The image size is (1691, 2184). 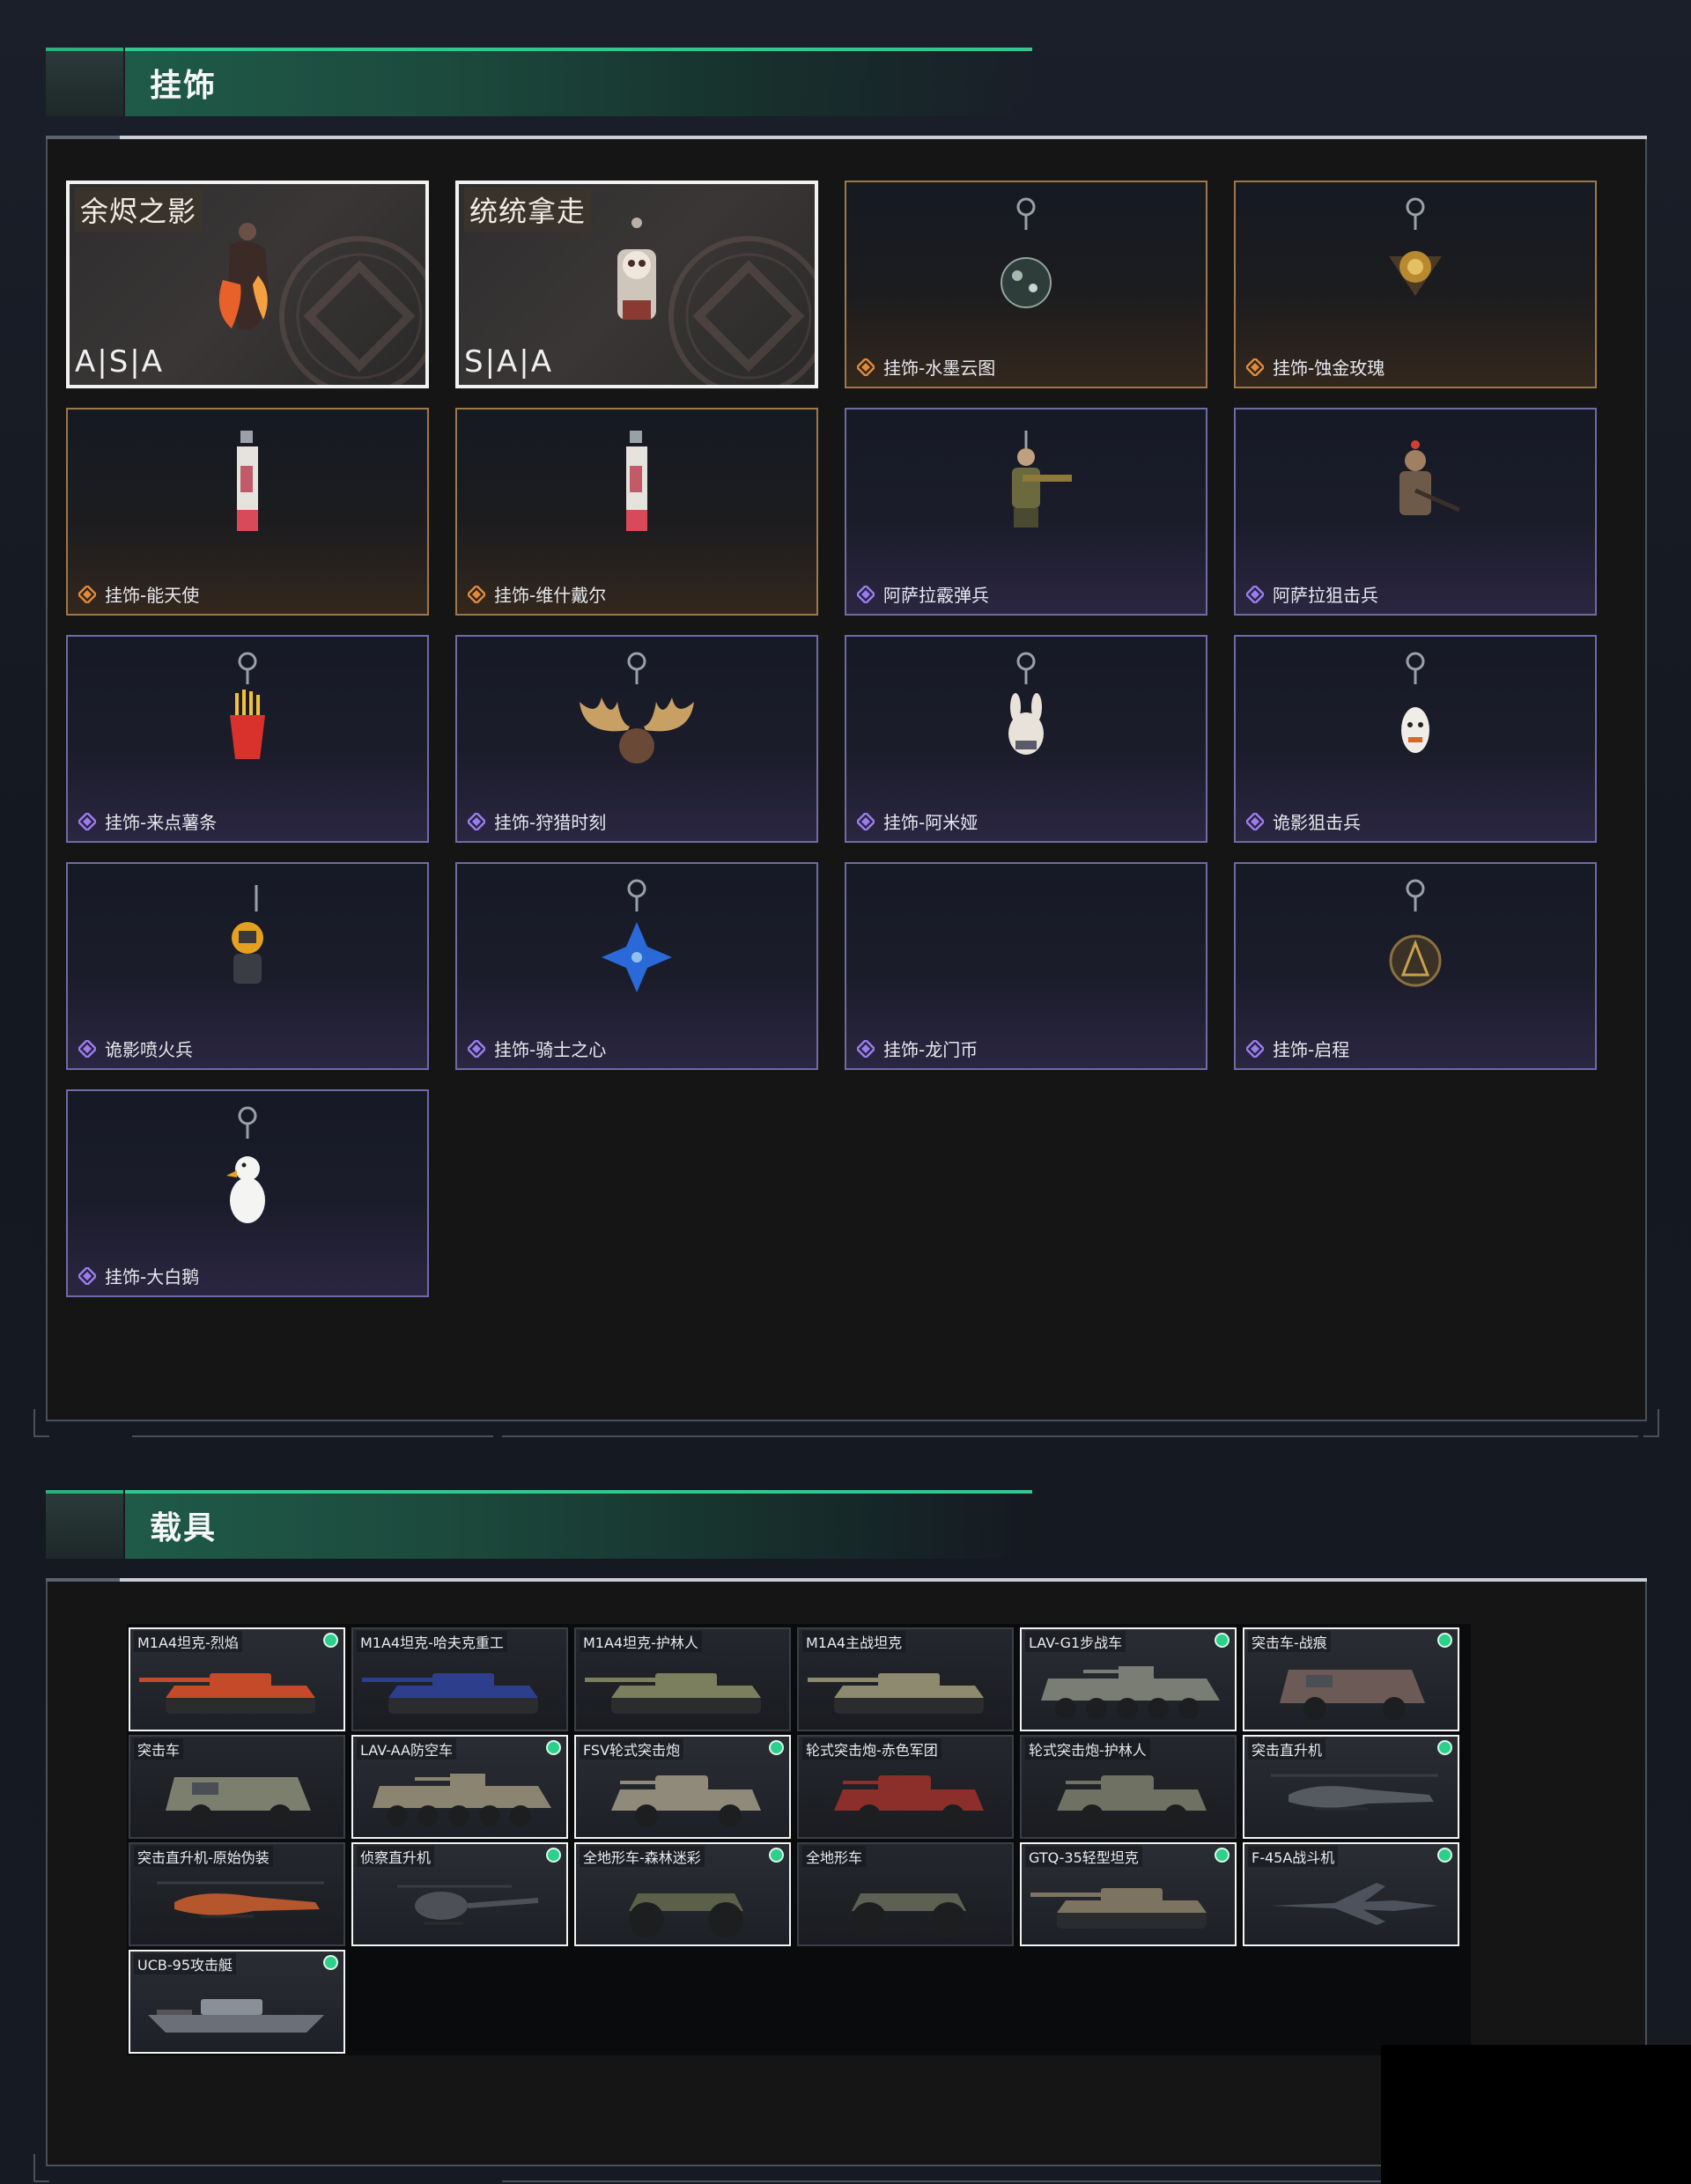 What do you see at coordinates (1289, 1641) in the screenshot?
I see `vehicle-name: 突击车-战痕` at bounding box center [1289, 1641].